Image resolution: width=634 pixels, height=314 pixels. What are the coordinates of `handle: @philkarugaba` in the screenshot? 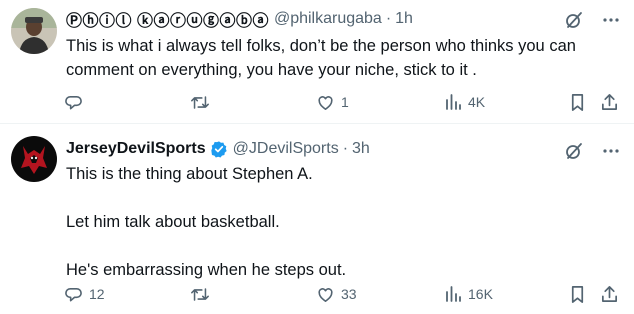 It's located at (328, 19).